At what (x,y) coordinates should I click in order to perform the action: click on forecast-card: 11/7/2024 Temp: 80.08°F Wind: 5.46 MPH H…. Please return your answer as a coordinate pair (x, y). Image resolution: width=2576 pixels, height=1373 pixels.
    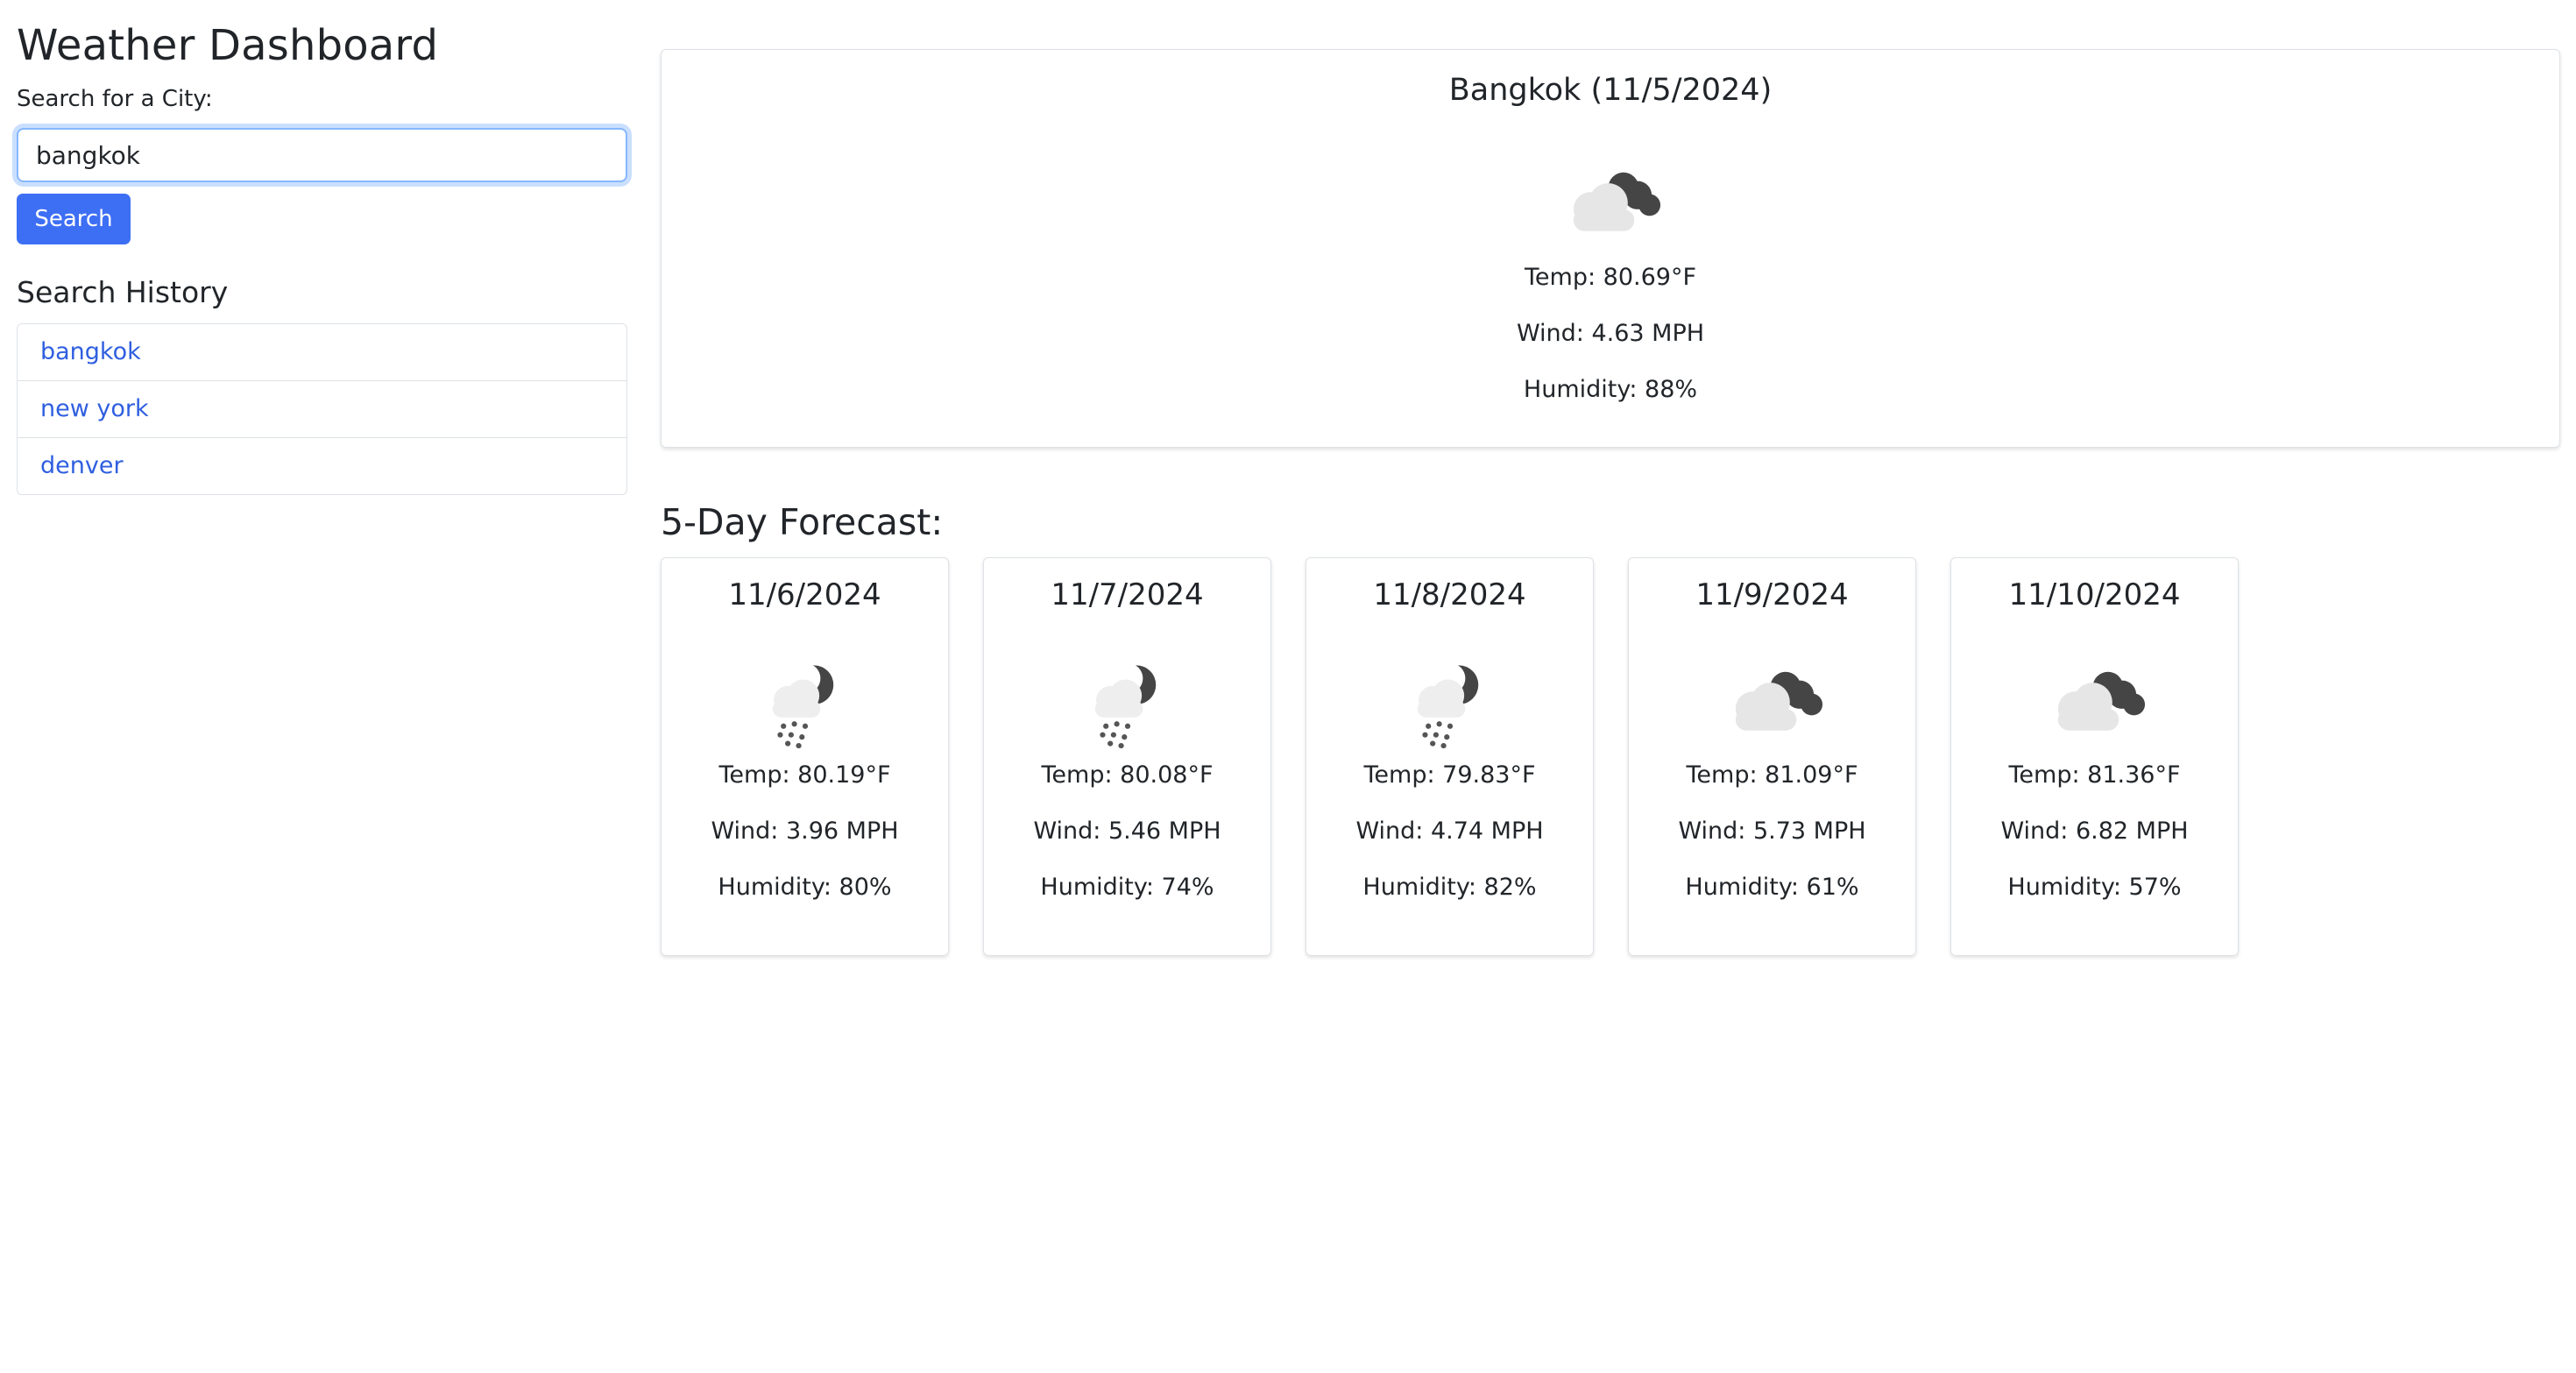
    Looking at the image, I should click on (1127, 757).